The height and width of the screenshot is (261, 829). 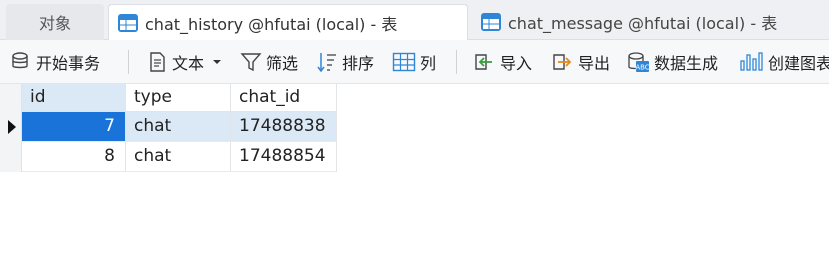 What do you see at coordinates (358, 63) in the screenshot?
I see `sort-label: 排序` at bounding box center [358, 63].